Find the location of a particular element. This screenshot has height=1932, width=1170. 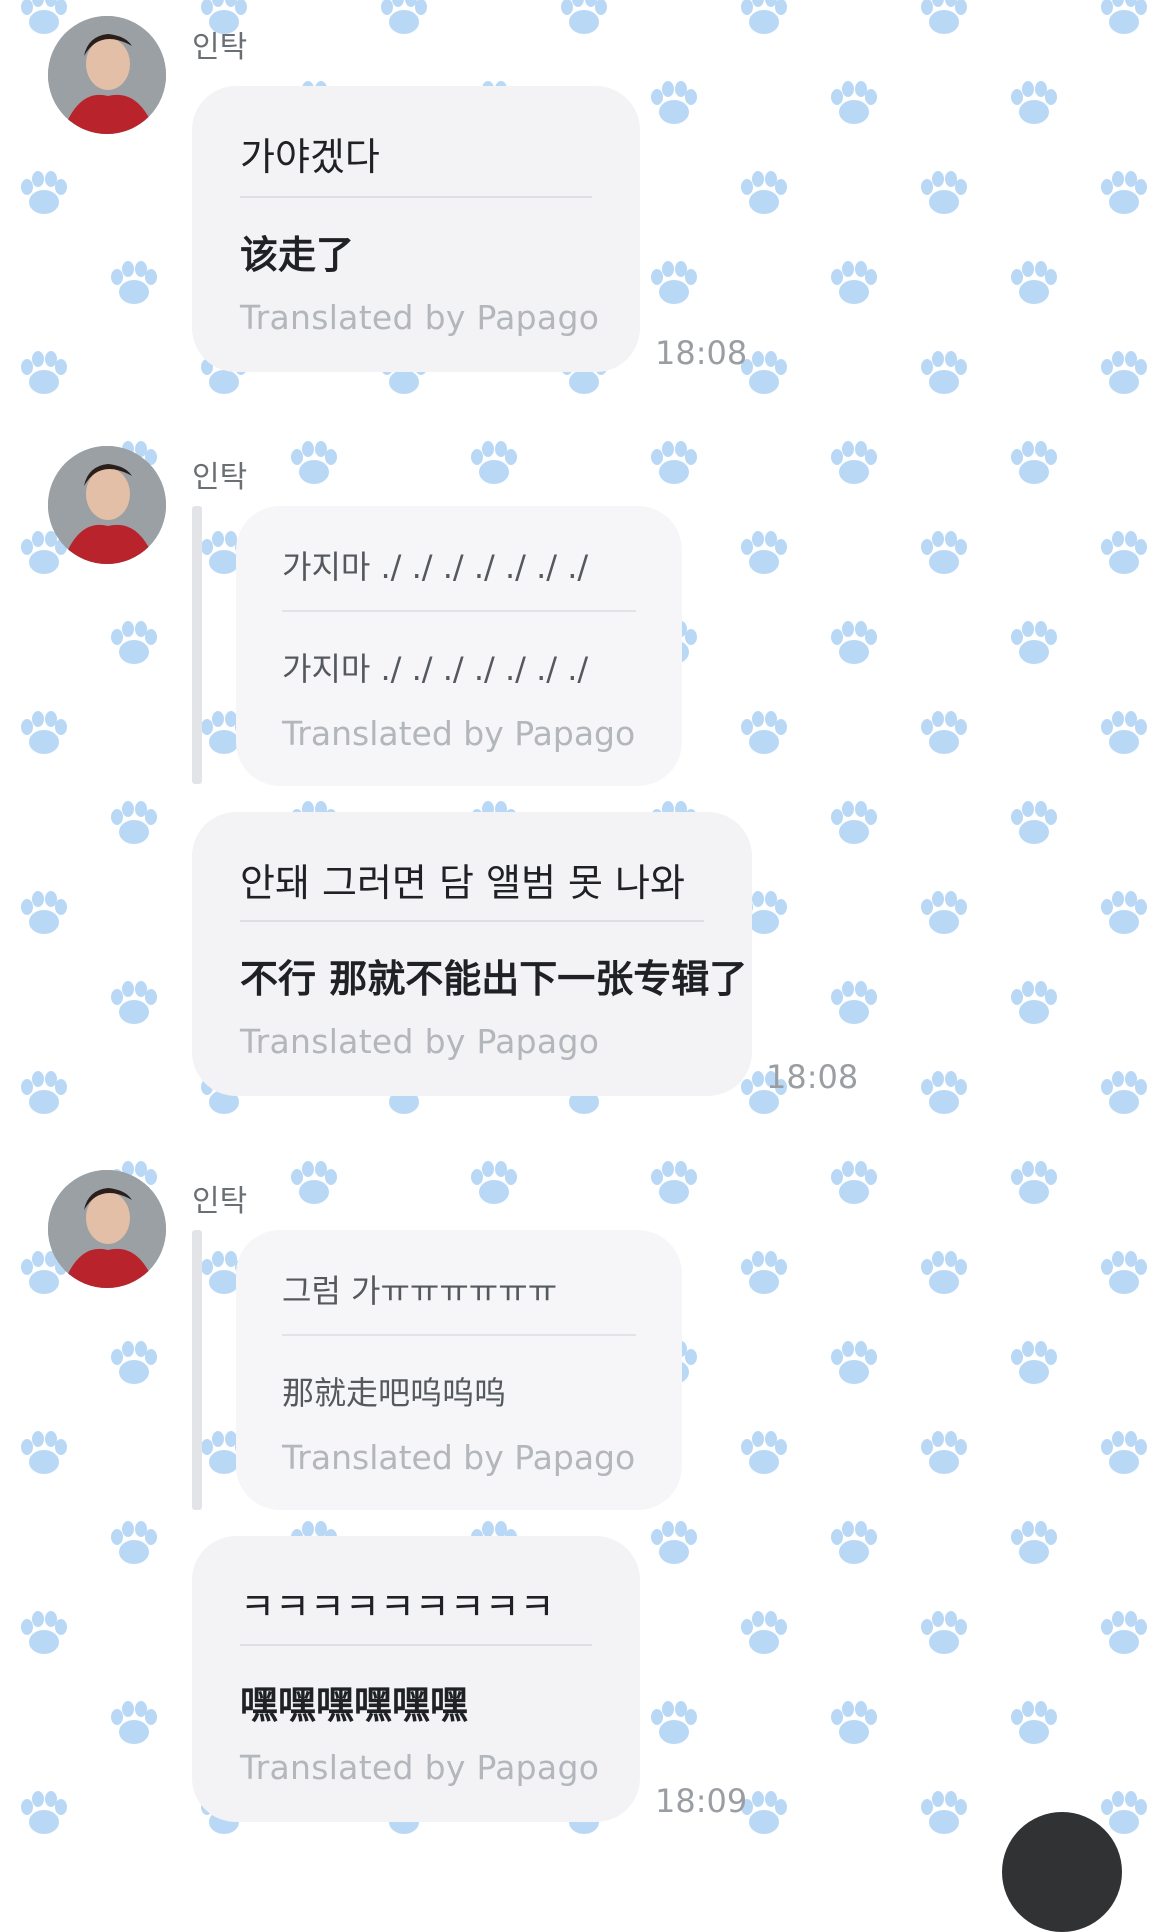

reply-quote: 그럼 가ㅠㅠㅠㅠㅠㅠ 那就走吧呜呜呜 Translated by Papago is located at coordinates (459, 1370).